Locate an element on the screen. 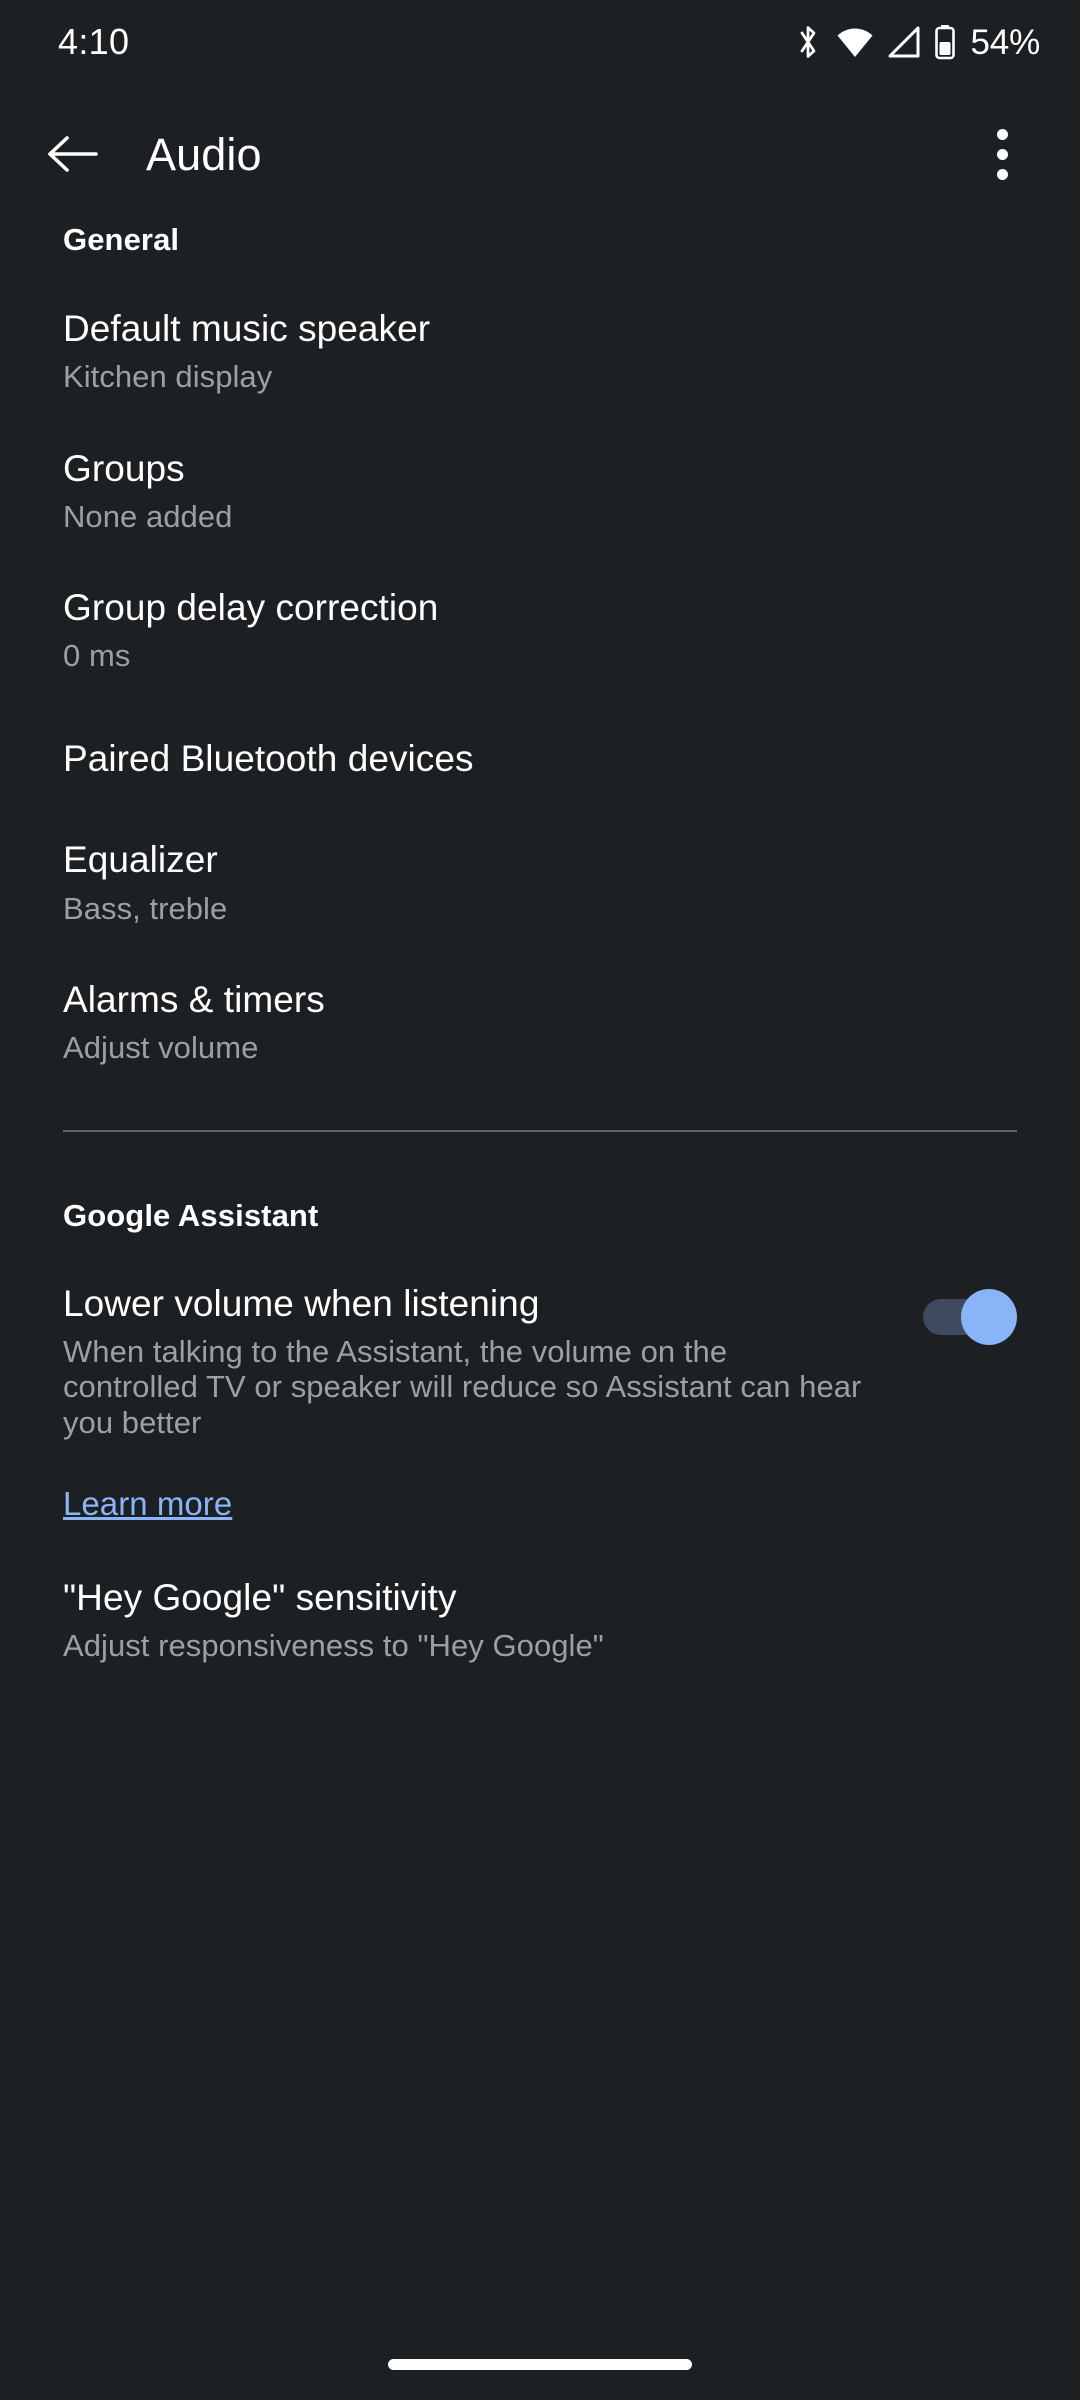 The width and height of the screenshot is (1080, 2400). pref-summary: Kitchen display is located at coordinates (168, 377).